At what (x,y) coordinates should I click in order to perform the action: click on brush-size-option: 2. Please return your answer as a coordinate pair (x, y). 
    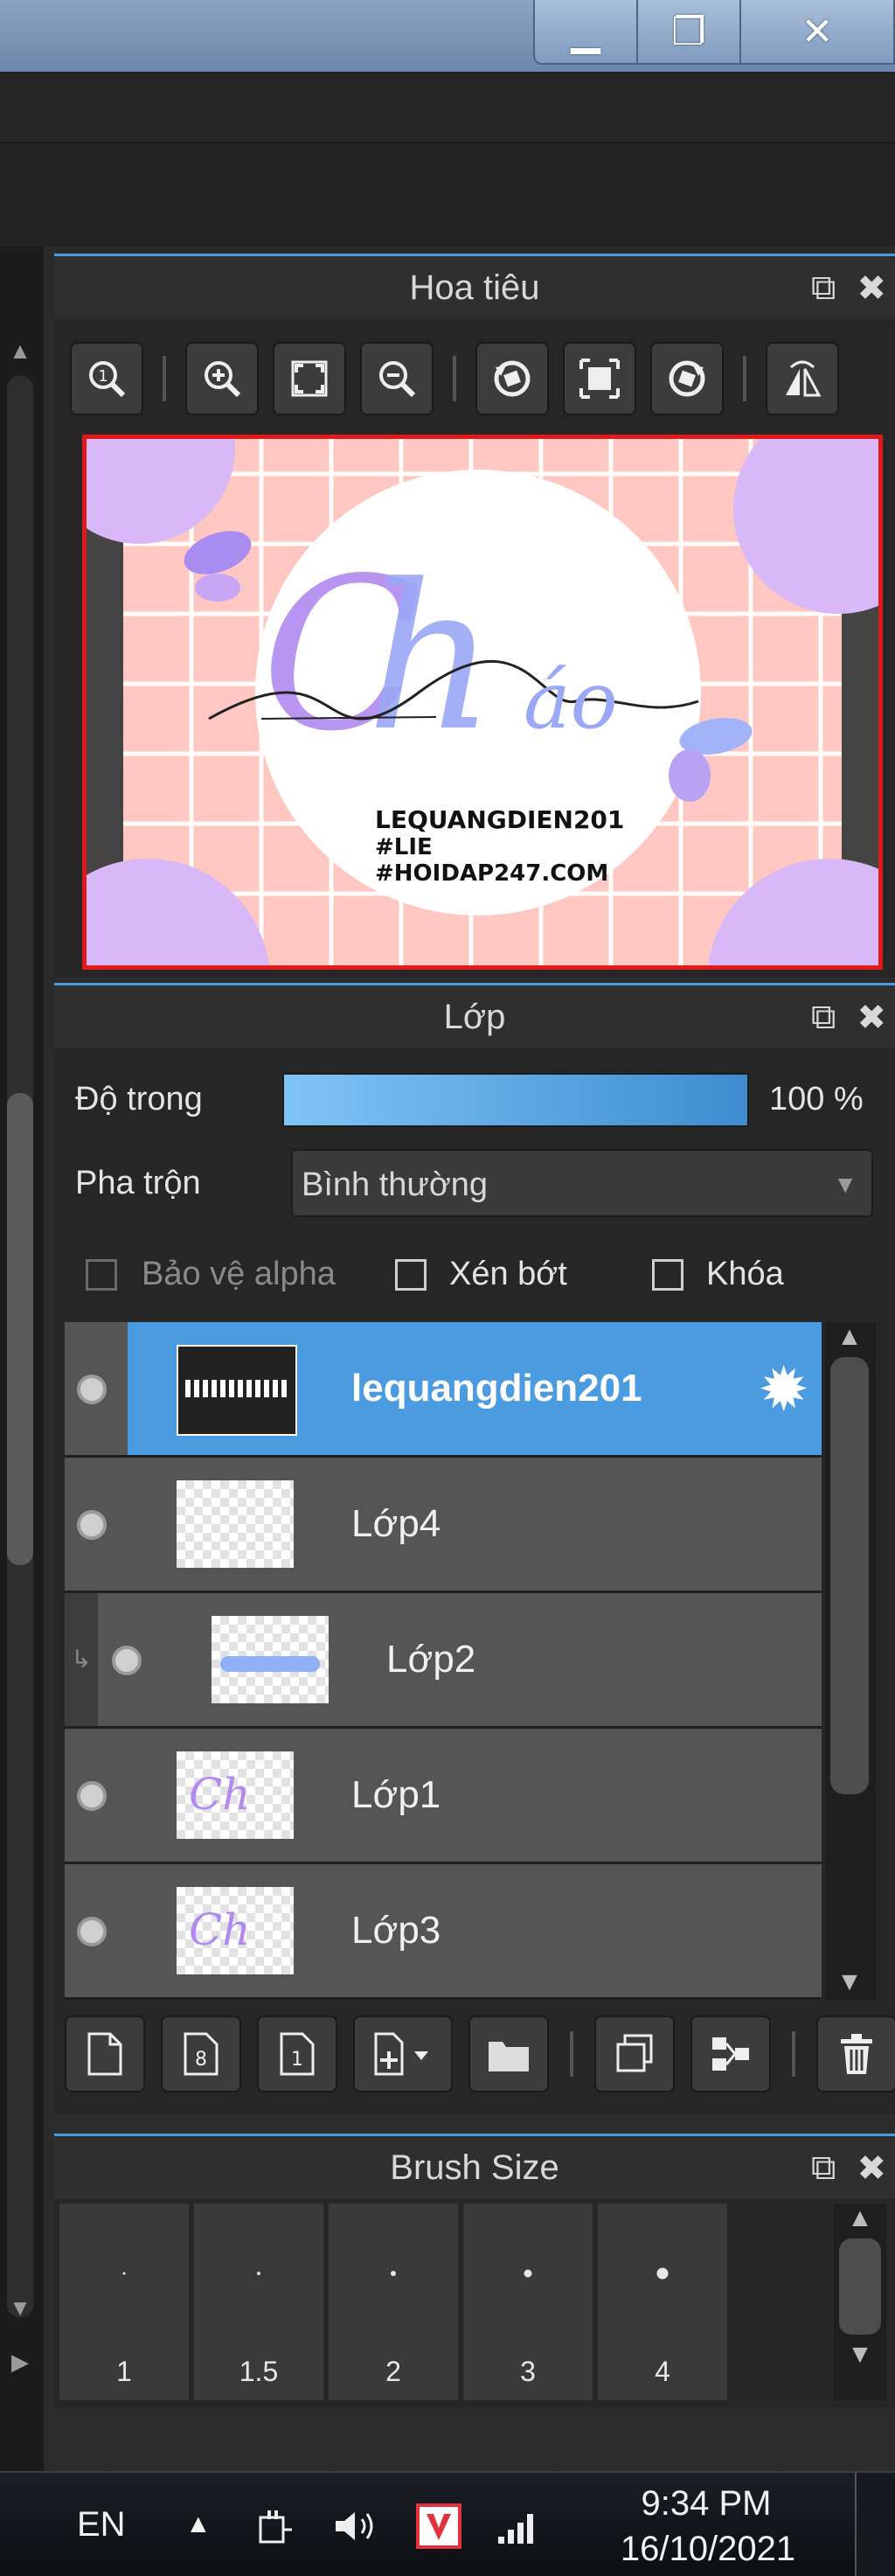
    Looking at the image, I should click on (393, 2302).